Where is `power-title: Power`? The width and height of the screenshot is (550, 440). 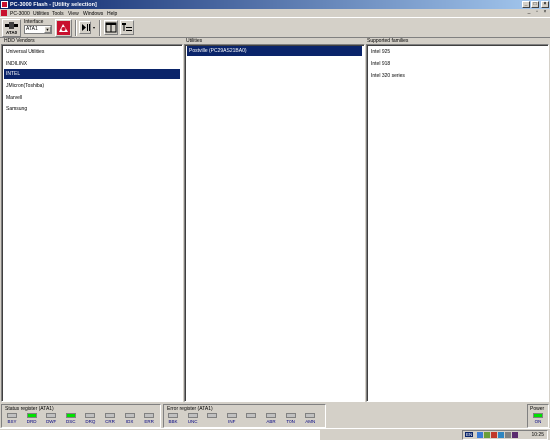
power-title: Power is located at coordinates (537, 409).